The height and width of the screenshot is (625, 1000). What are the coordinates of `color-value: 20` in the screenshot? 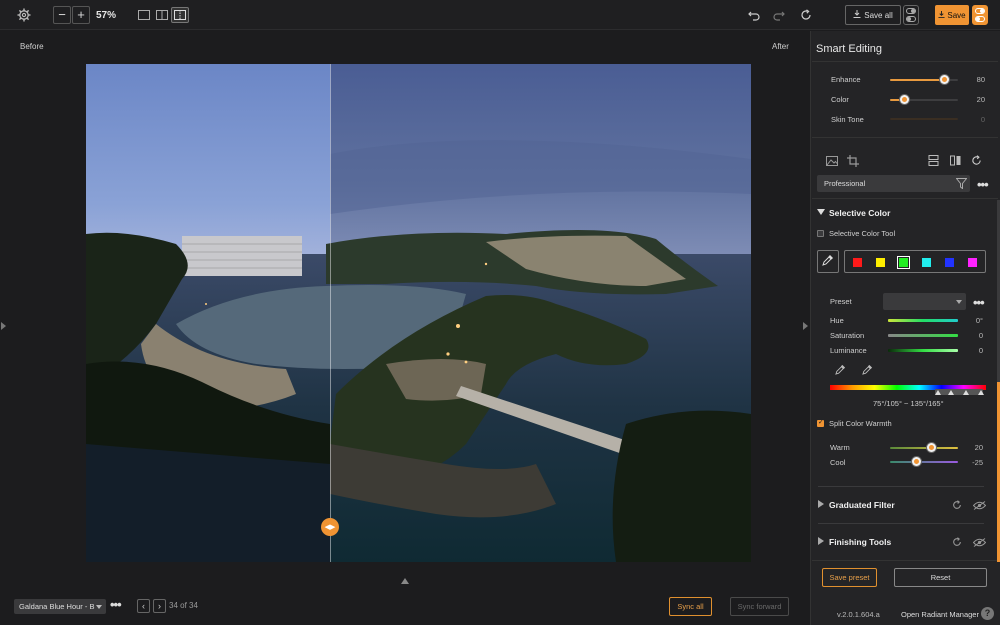 It's located at (980, 99).